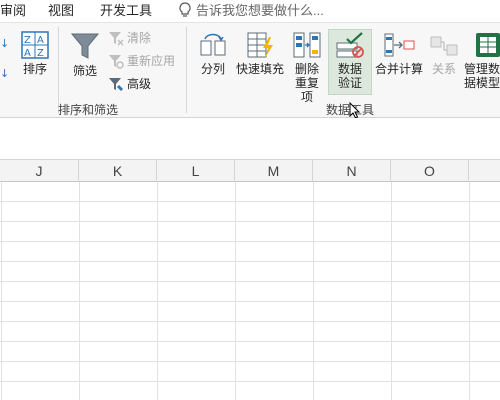  What do you see at coordinates (116, 39) in the screenshot?
I see `clear-filter-icon` at bounding box center [116, 39].